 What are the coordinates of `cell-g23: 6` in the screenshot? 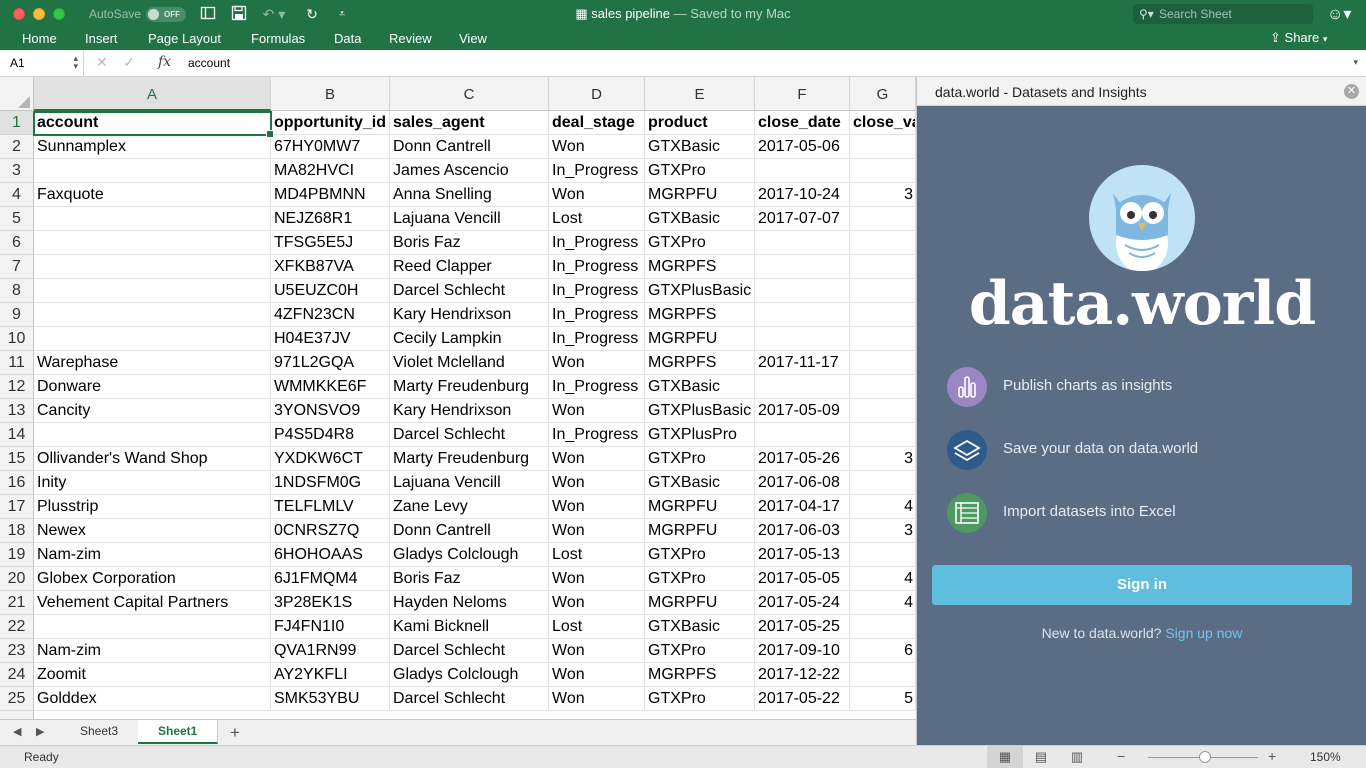 It's located at (883, 651).